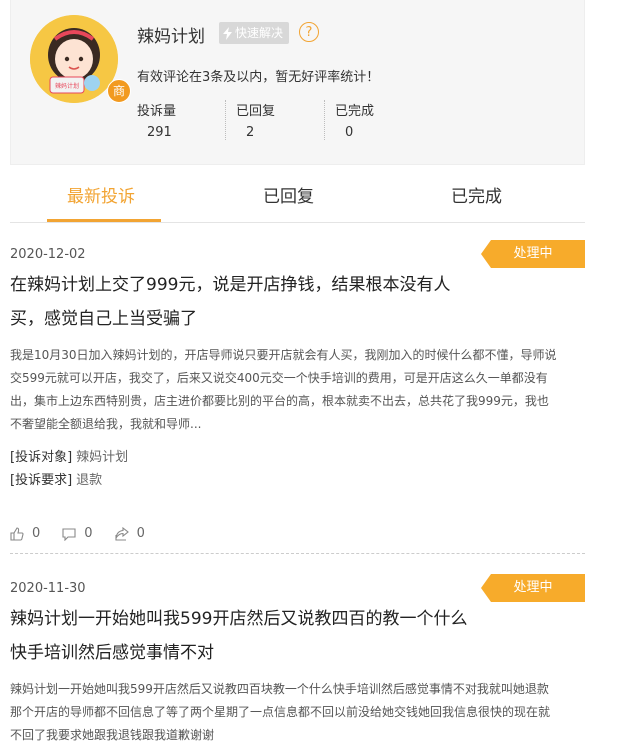 The image size is (617, 751). I want to click on stat-label: 已完成, so click(355, 111).